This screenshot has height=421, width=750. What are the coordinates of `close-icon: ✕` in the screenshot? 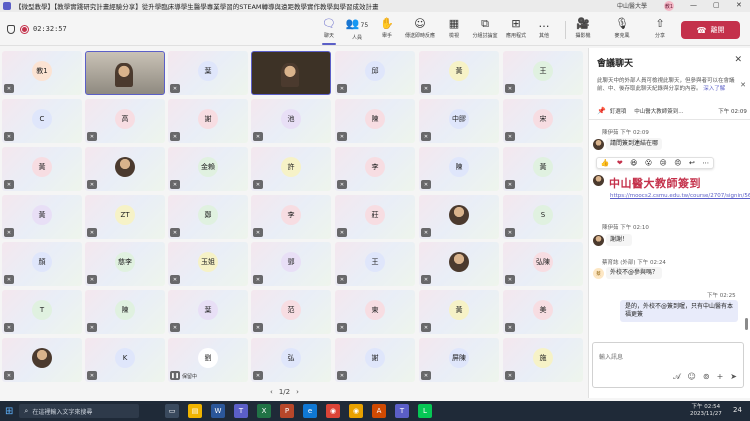 It's located at (738, 60).